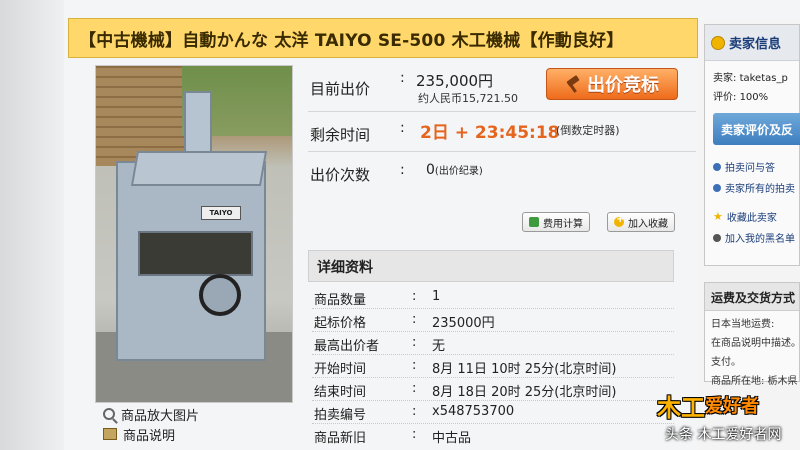  Describe the element at coordinates (436, 296) in the screenshot. I see `detail-value: 1` at that location.